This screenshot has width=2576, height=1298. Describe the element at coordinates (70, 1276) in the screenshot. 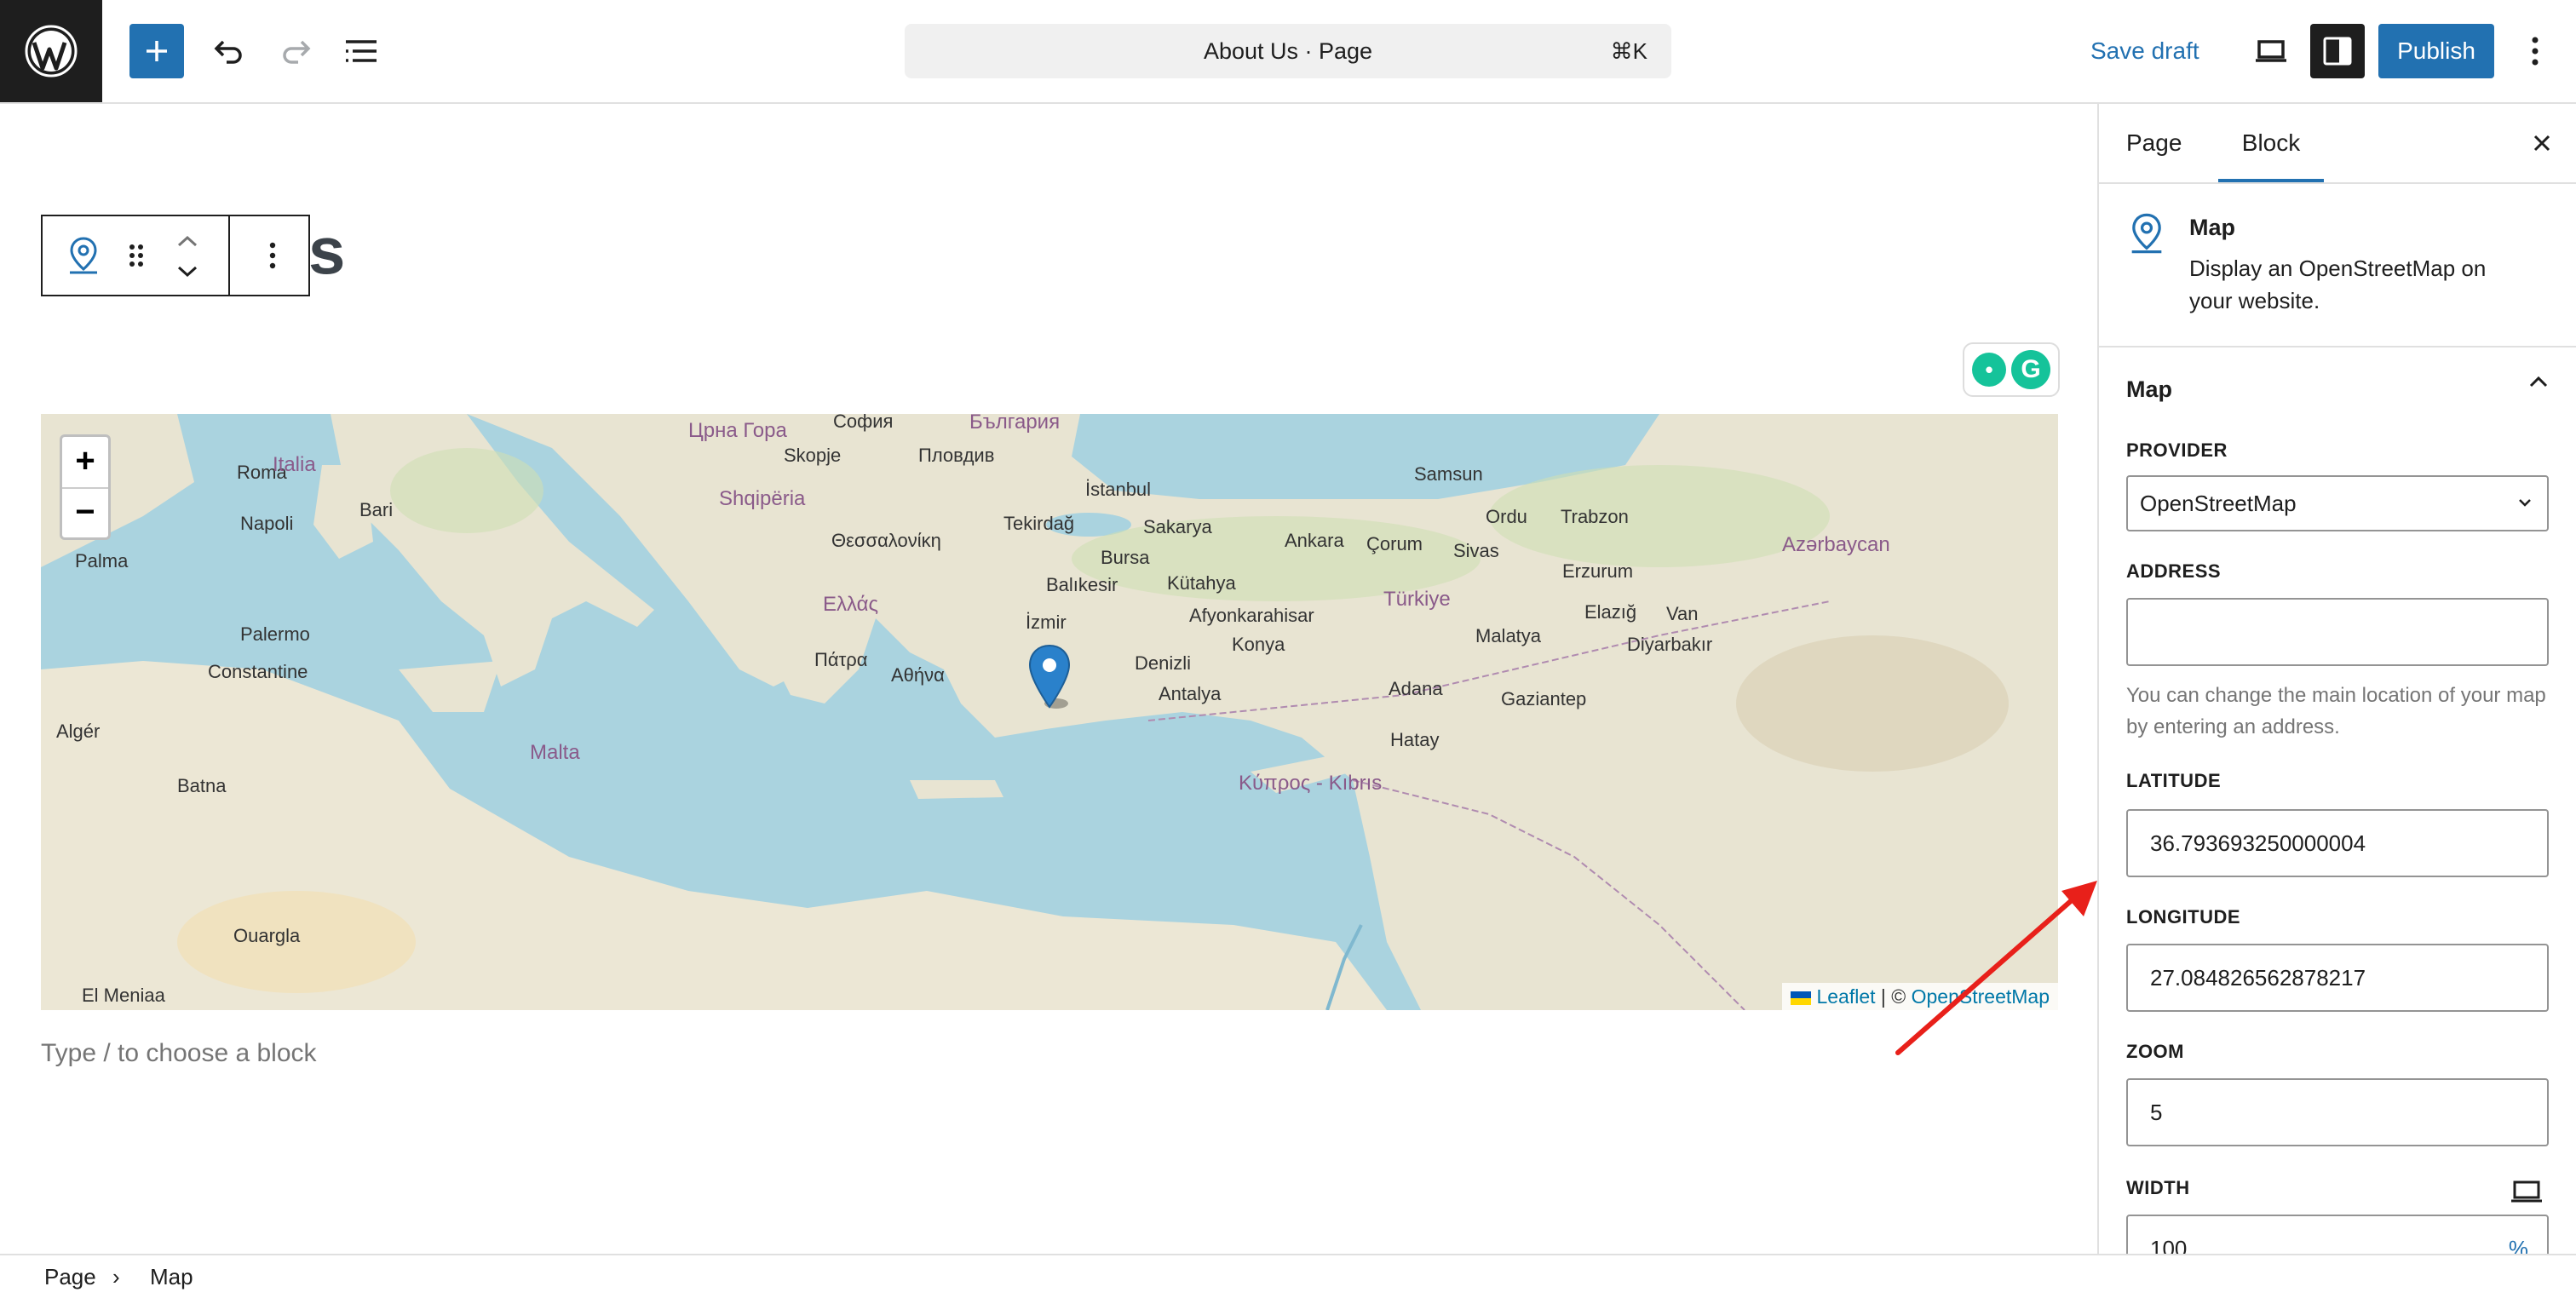

I see `breadcrumb-item-page: Page` at that location.